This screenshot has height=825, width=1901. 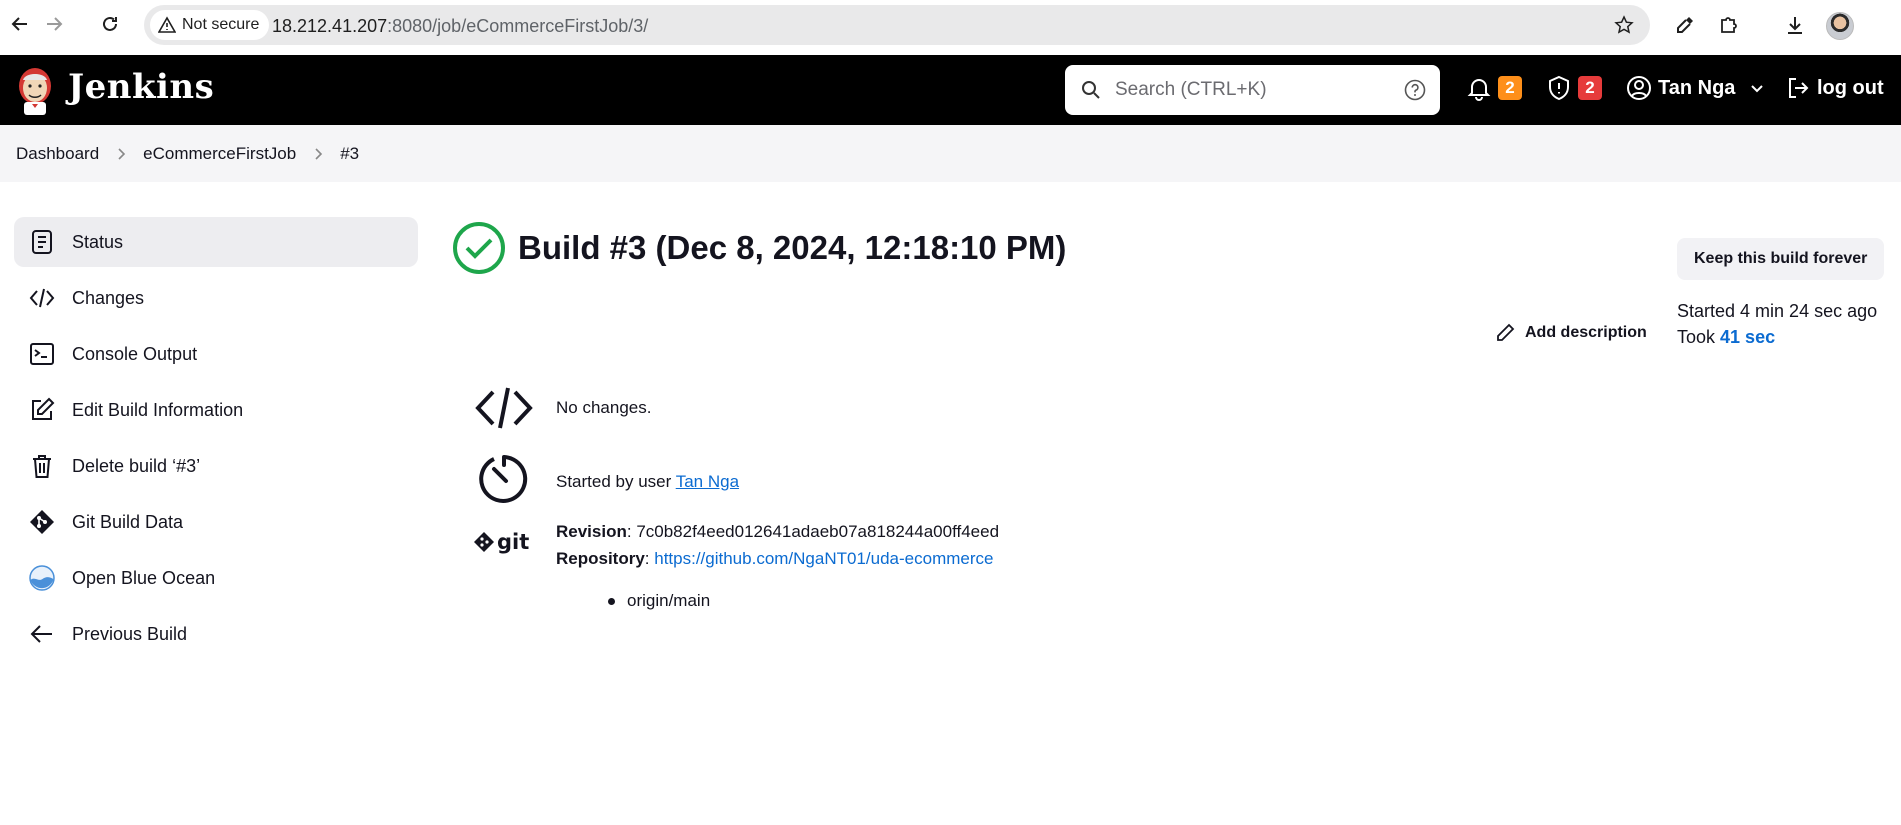 I want to click on breadcrumb-bar: Dashboard eCommerceFirstJob #3, so click(x=950, y=153).